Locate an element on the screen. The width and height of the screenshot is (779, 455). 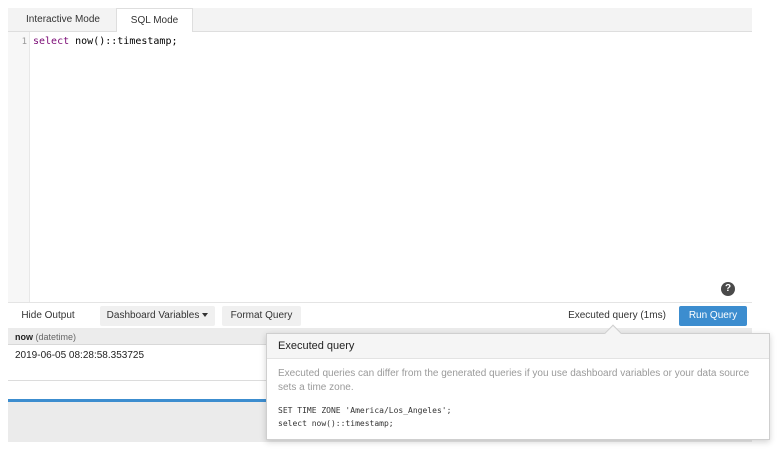
executed-query-status: Executed query (1ms) is located at coordinates (617, 316).